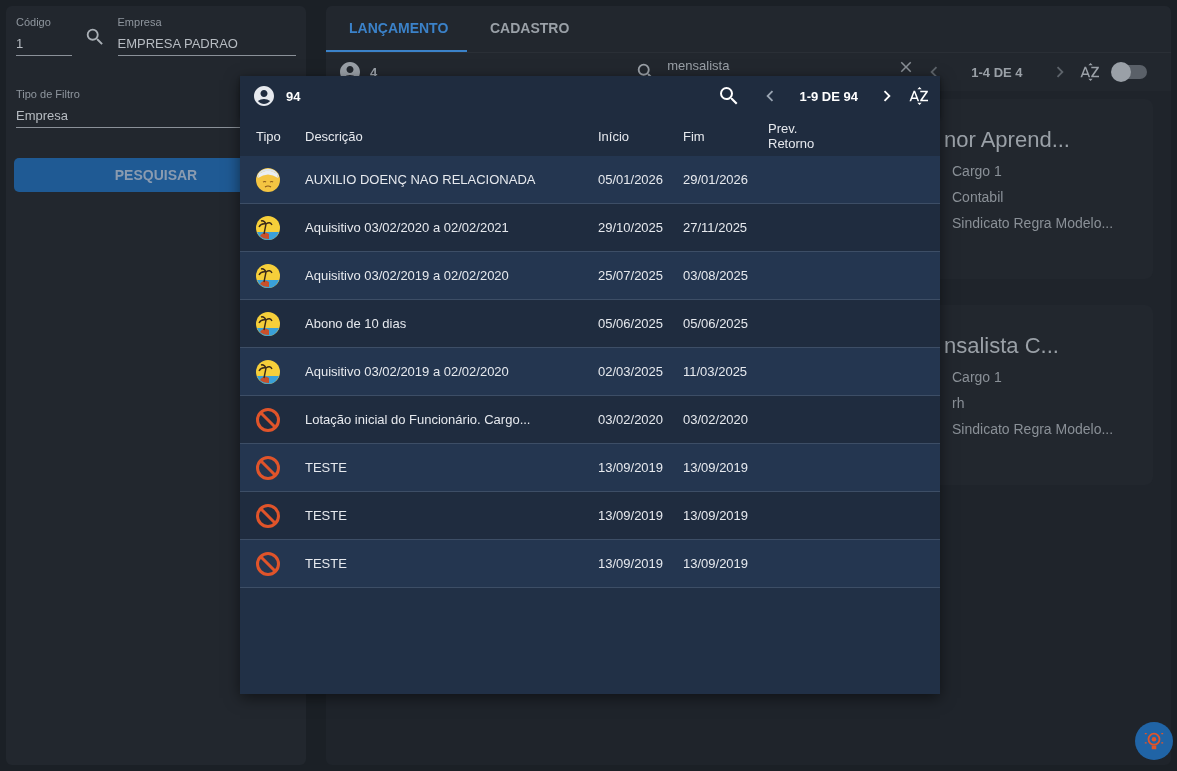 This screenshot has height=771, width=1177. I want to click on column-header: Fim, so click(694, 136).